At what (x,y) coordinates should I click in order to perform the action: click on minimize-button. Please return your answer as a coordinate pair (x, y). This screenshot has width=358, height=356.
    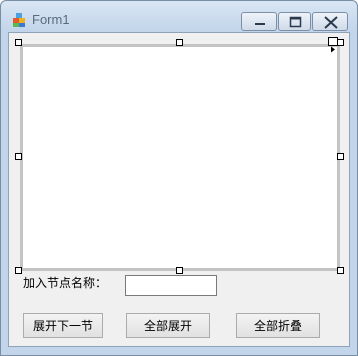
    Looking at the image, I should click on (259, 21).